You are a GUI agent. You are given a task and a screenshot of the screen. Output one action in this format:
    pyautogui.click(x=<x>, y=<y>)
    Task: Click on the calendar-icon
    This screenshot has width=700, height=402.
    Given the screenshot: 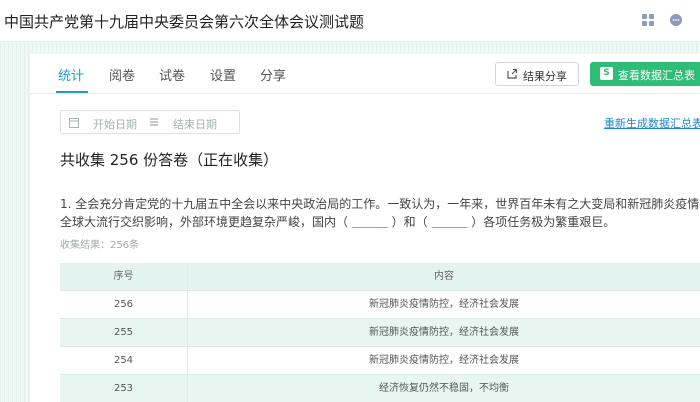 What is the action you would take?
    pyautogui.click(x=74, y=123)
    